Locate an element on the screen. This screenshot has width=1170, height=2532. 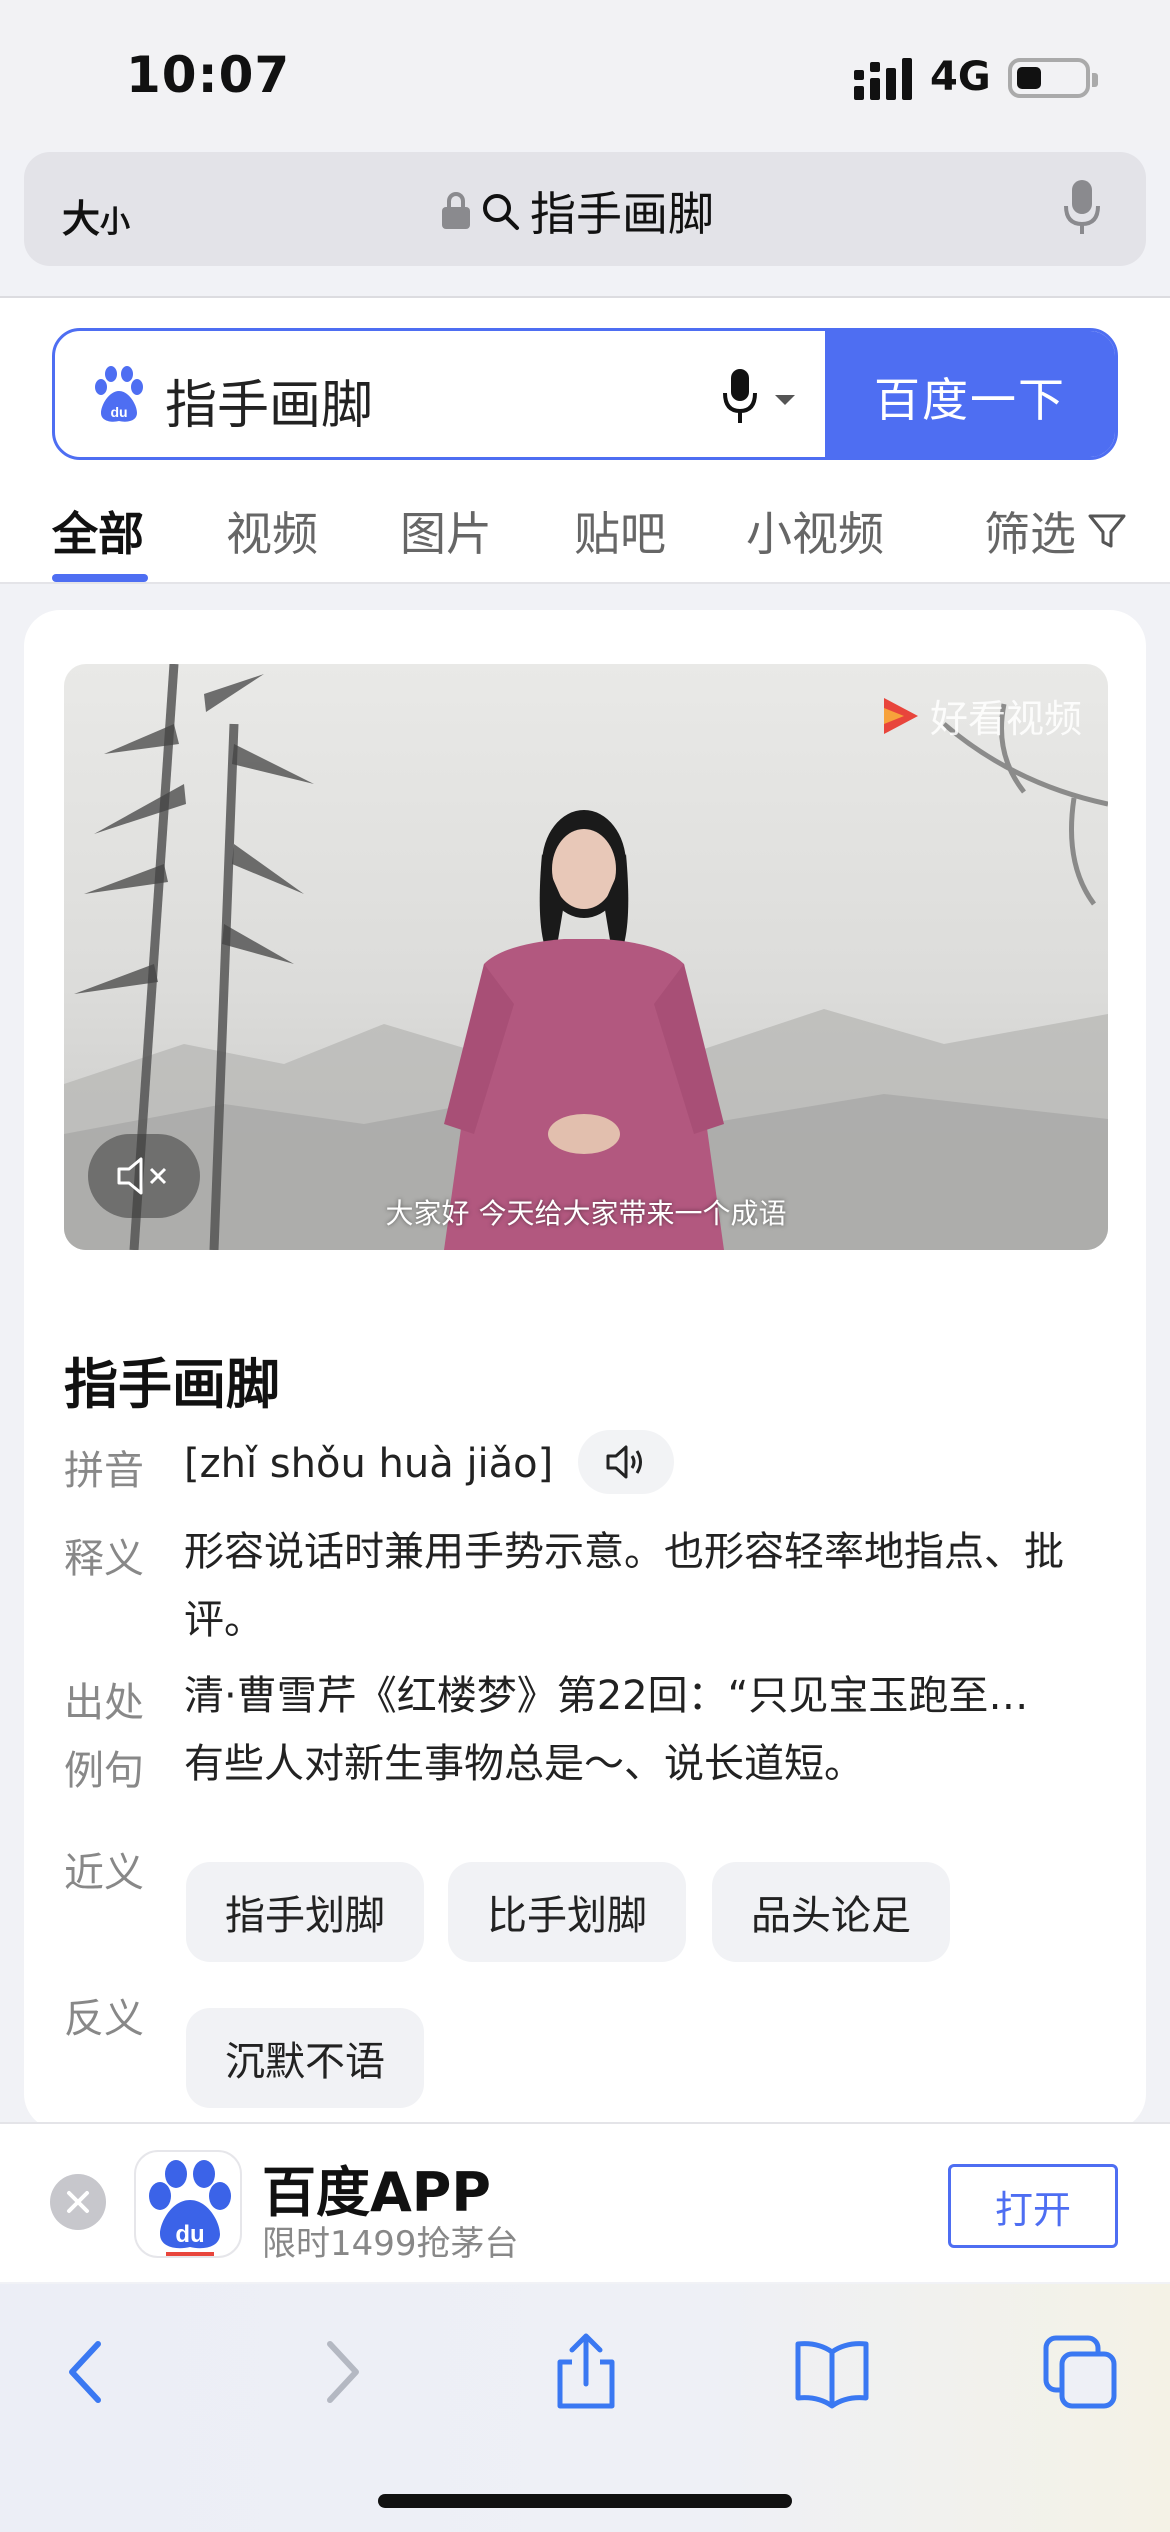
back-icon is located at coordinates (88, 2372).